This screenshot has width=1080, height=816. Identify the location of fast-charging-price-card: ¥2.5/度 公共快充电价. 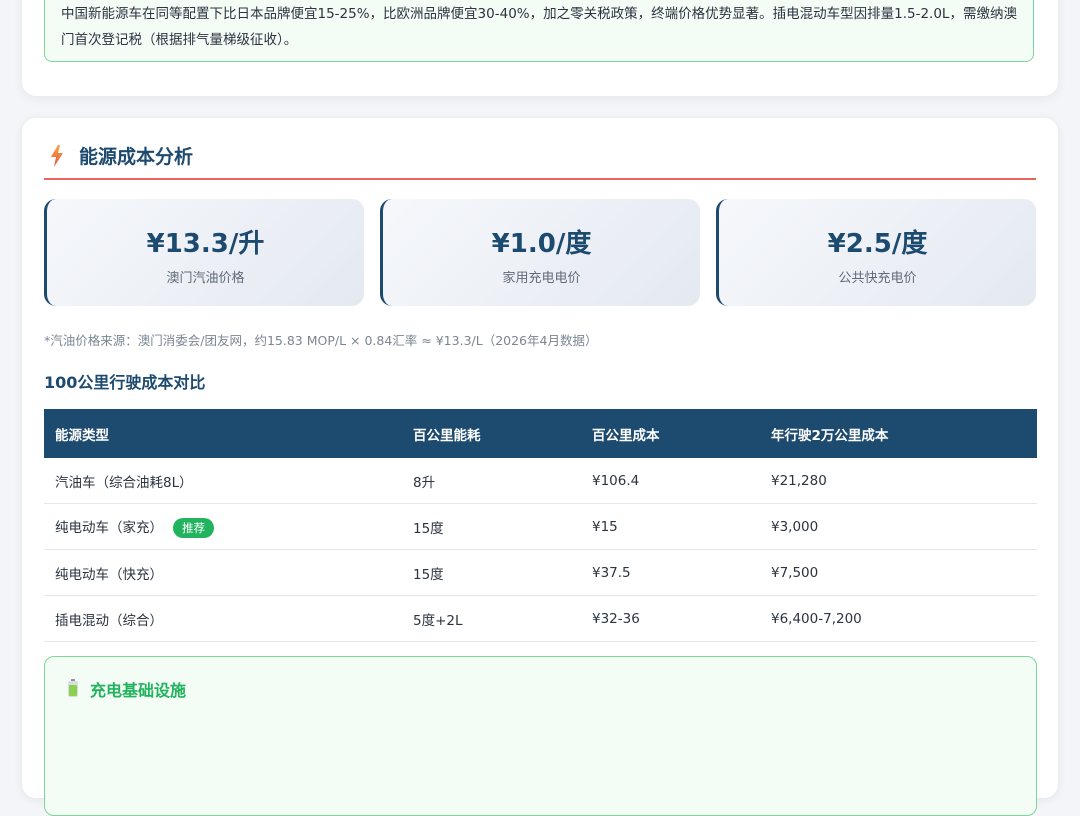
(876, 252).